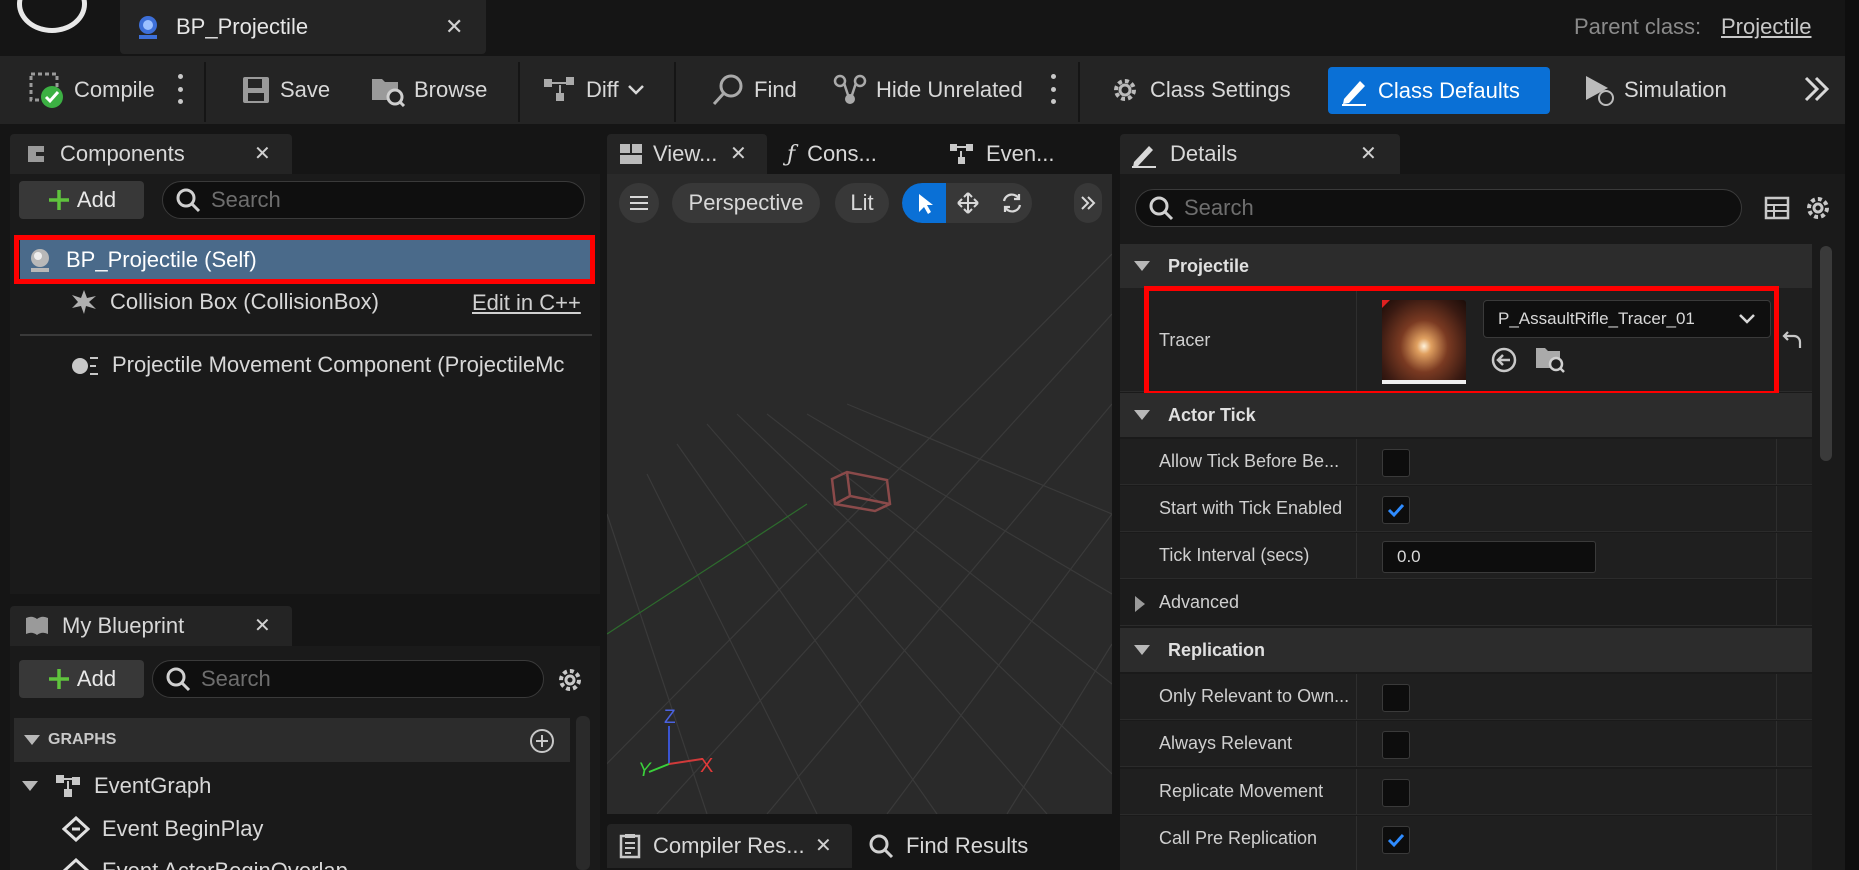 Image resolution: width=1859 pixels, height=870 pixels. Describe the element at coordinates (1396, 463) in the screenshot. I see `allow-tick-checkbox` at that location.